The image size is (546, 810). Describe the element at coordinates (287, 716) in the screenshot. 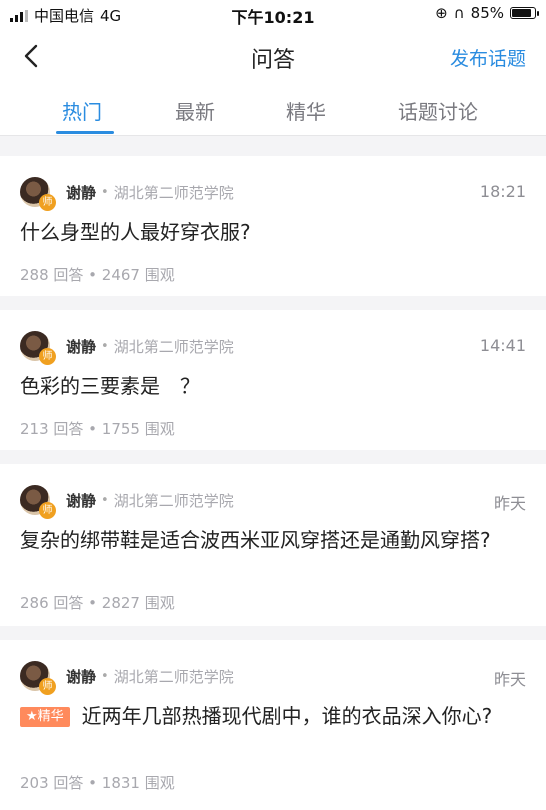

I see `question-title-text: 近两年几部热播现代剧中，谁的衣品深入你心?` at that location.